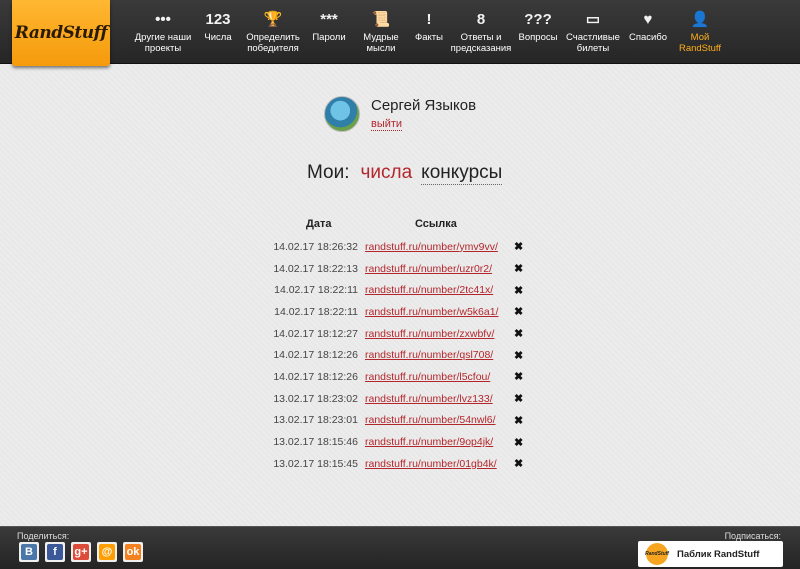 Image resolution: width=800 pixels, height=569 pixels. Describe the element at coordinates (342, 114) in the screenshot. I see `avatar` at that location.